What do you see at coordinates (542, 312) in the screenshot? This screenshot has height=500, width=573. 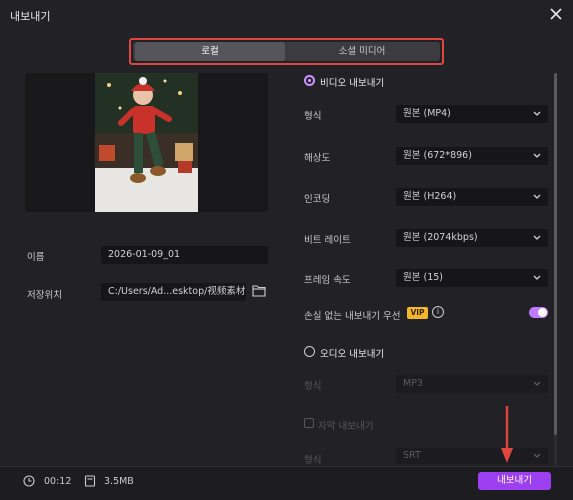 I see `toggle-knob` at bounding box center [542, 312].